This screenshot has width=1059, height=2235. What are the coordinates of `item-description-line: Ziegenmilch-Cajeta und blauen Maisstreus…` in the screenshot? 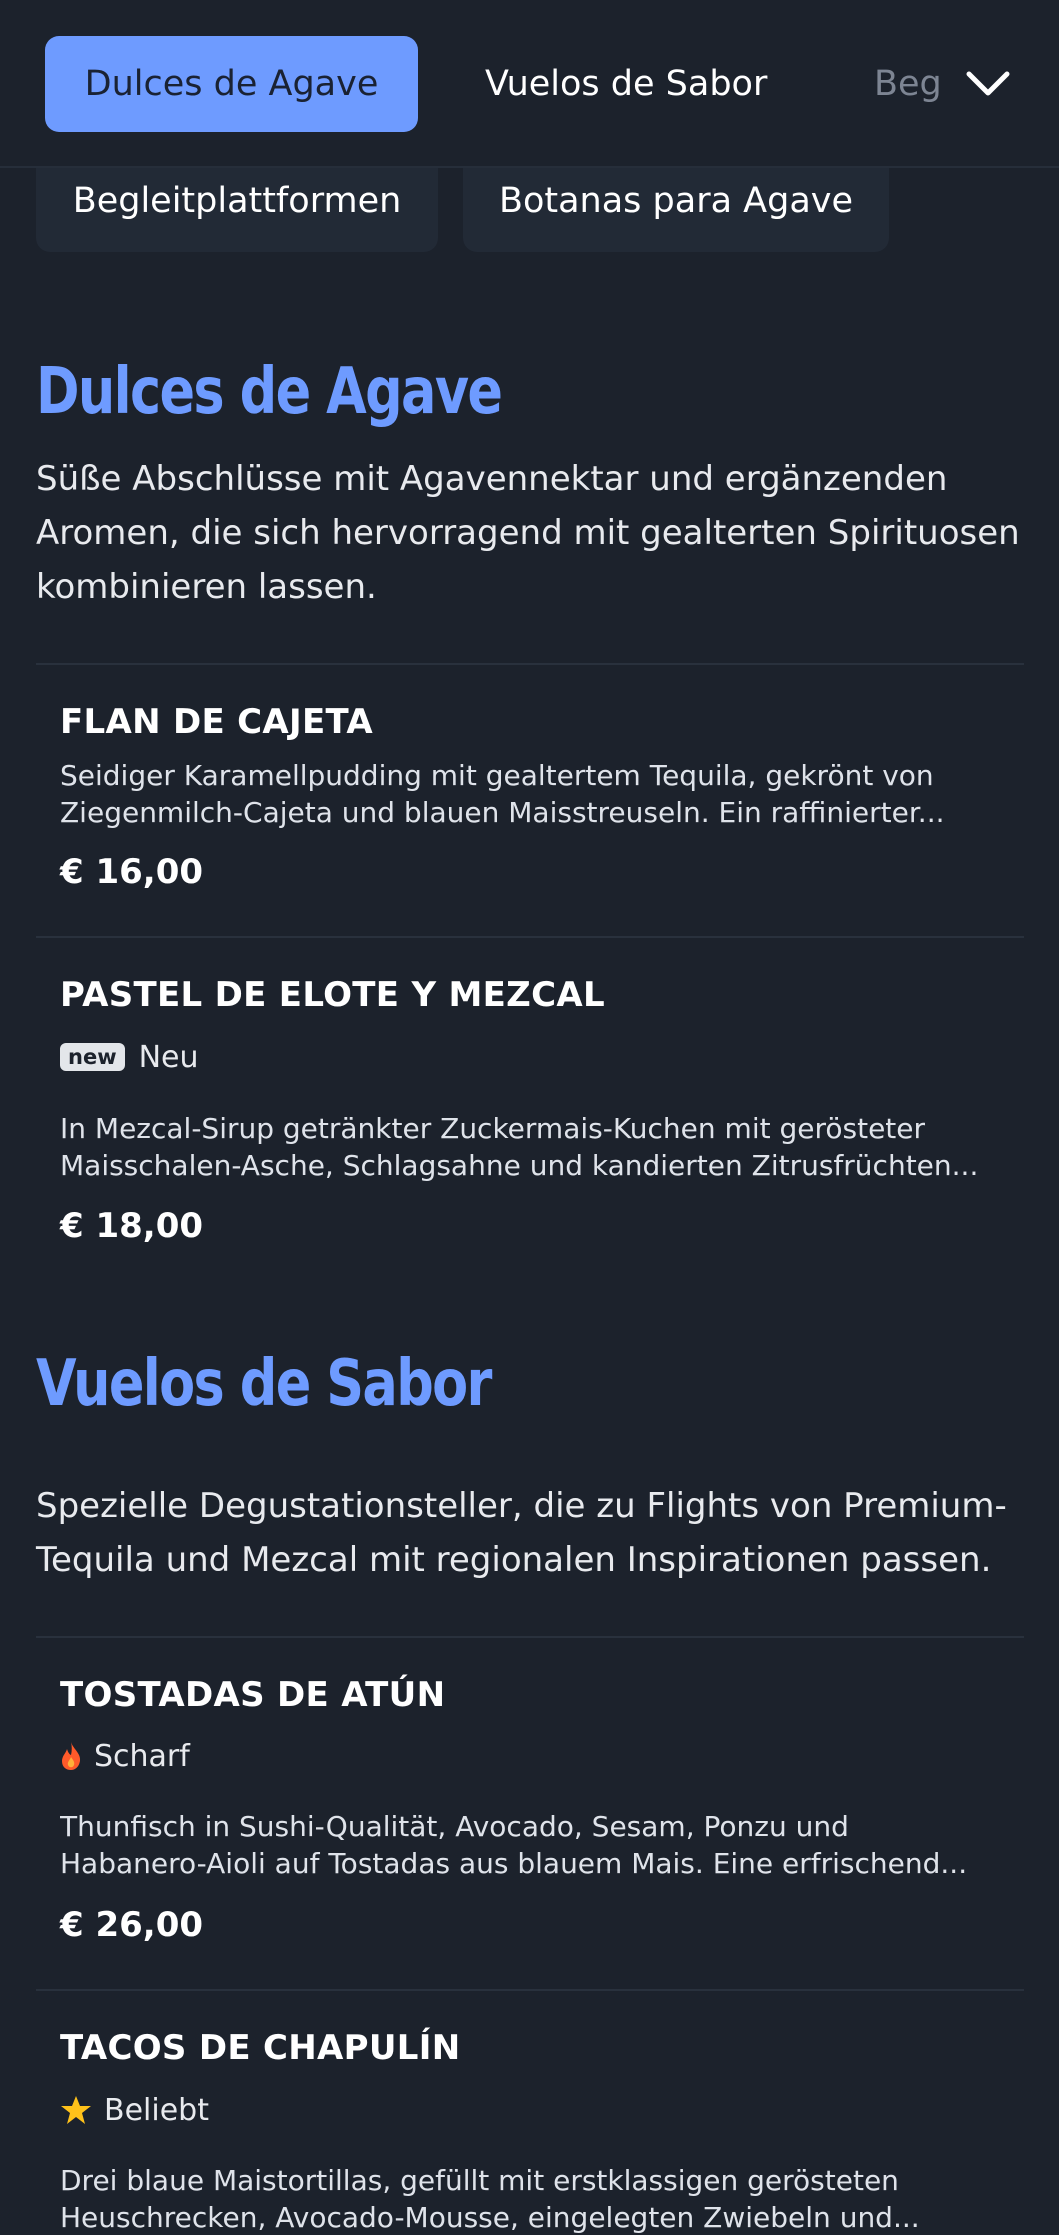 It's located at (502, 812).